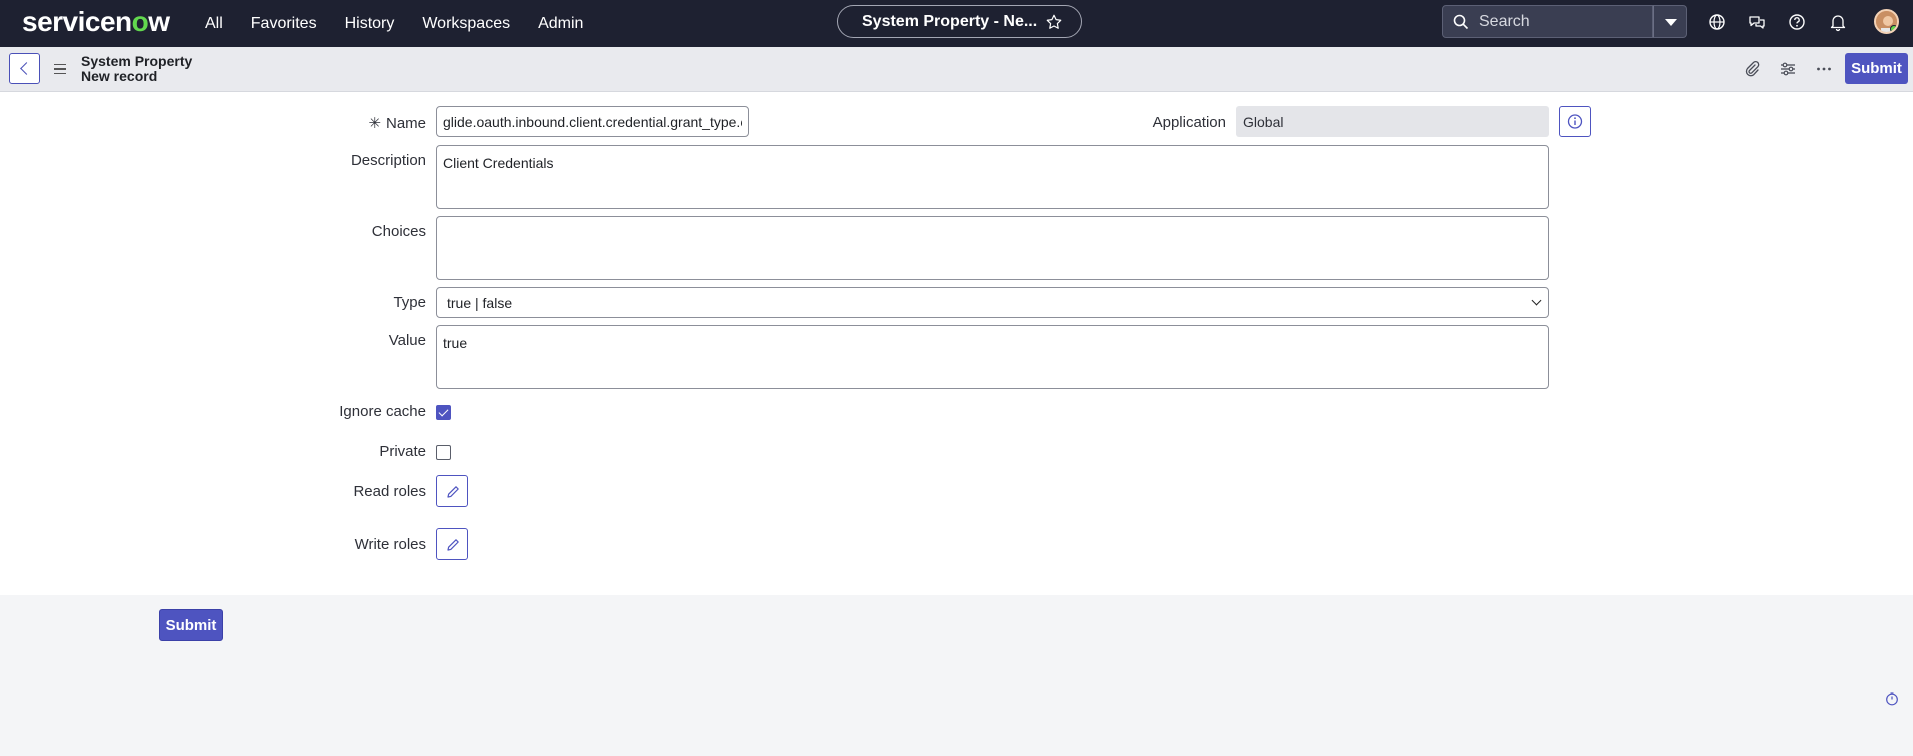  Describe the element at coordinates (389, 491) in the screenshot. I see `read-roles-label: Read roles` at that location.